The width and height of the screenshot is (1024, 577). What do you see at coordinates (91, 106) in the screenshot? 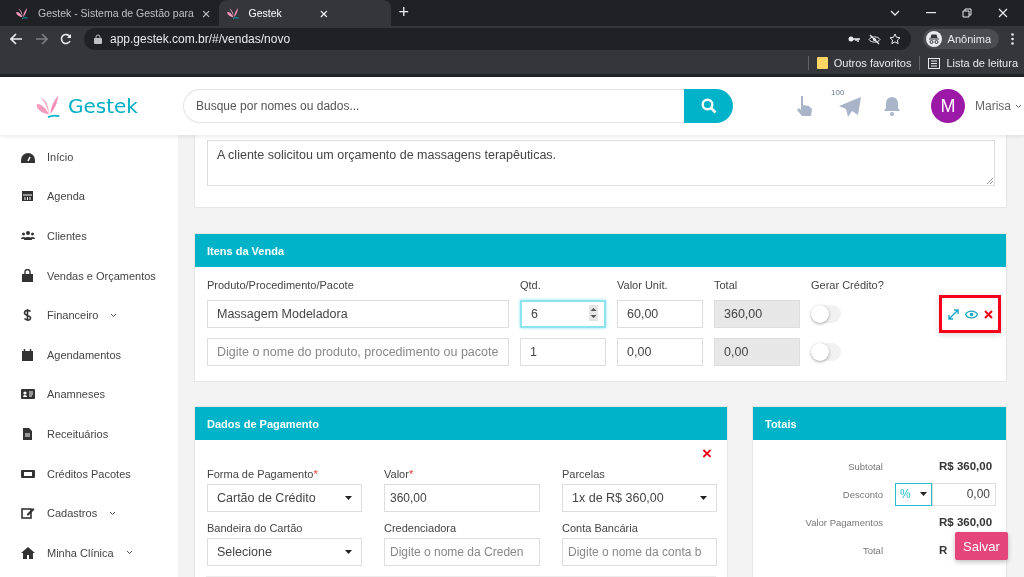
I see `logo: Gestek` at bounding box center [91, 106].